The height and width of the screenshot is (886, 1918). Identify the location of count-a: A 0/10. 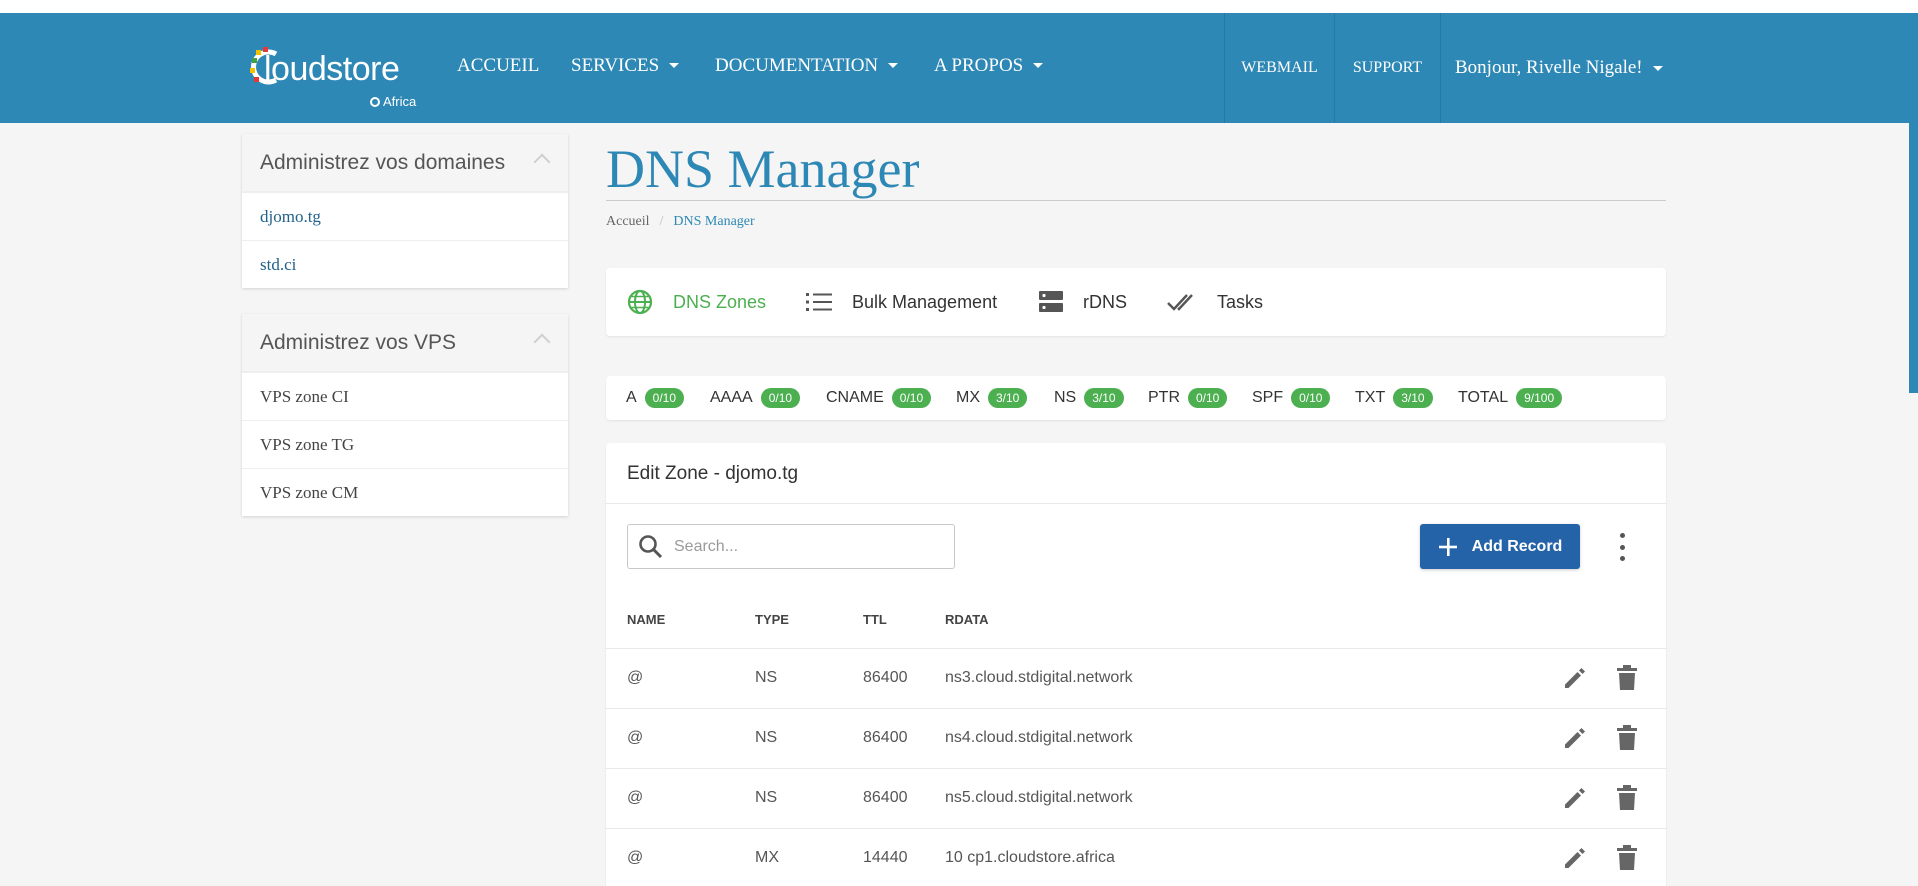
(655, 398).